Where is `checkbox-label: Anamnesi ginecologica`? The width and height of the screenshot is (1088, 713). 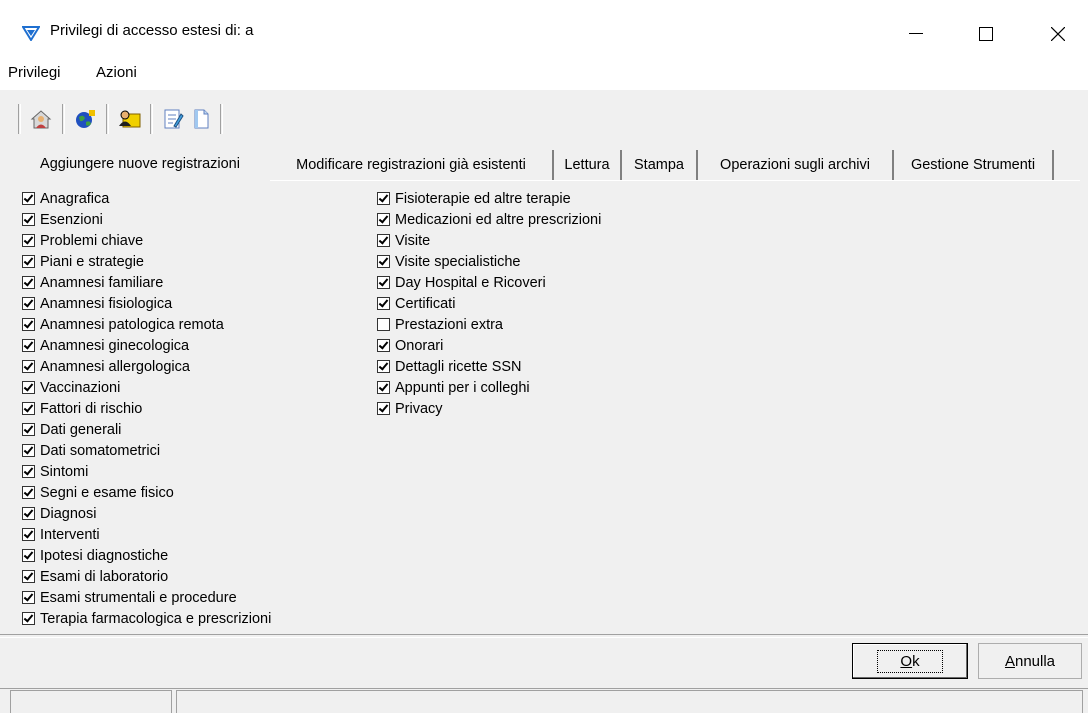 checkbox-label: Anamnesi ginecologica is located at coordinates (115, 345).